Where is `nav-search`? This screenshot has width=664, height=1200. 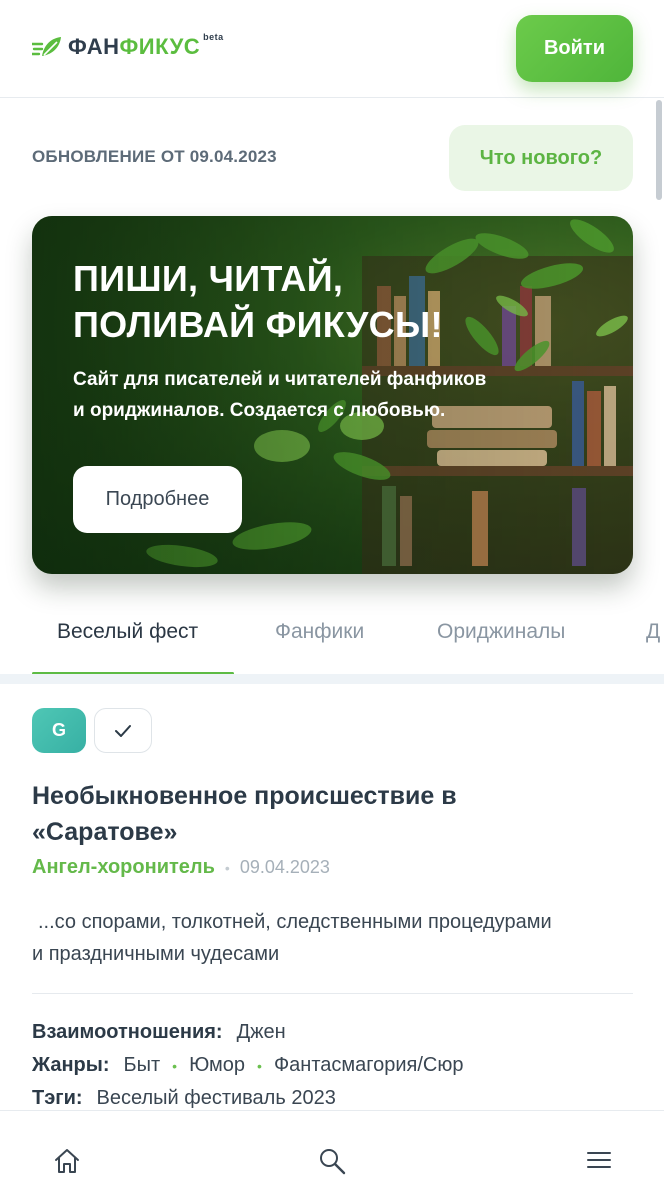
nav-search is located at coordinates (332, 1163).